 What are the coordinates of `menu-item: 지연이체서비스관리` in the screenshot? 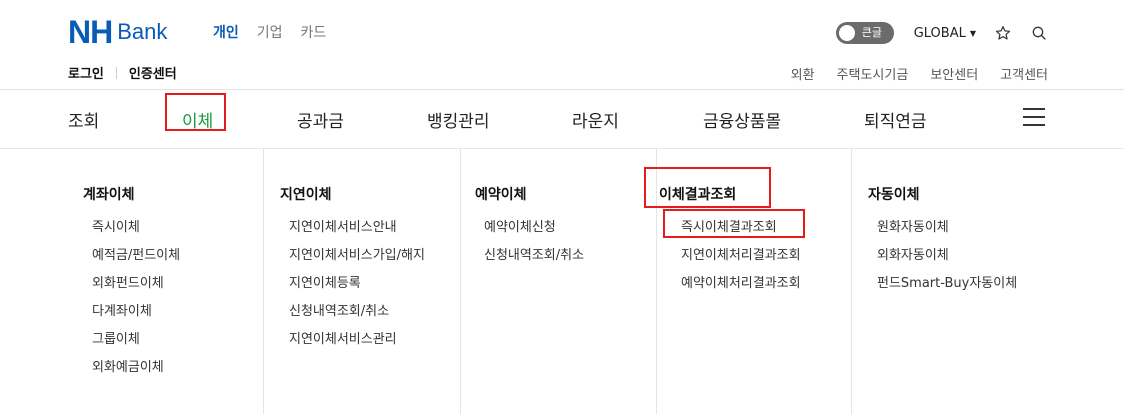 It's located at (343, 337).